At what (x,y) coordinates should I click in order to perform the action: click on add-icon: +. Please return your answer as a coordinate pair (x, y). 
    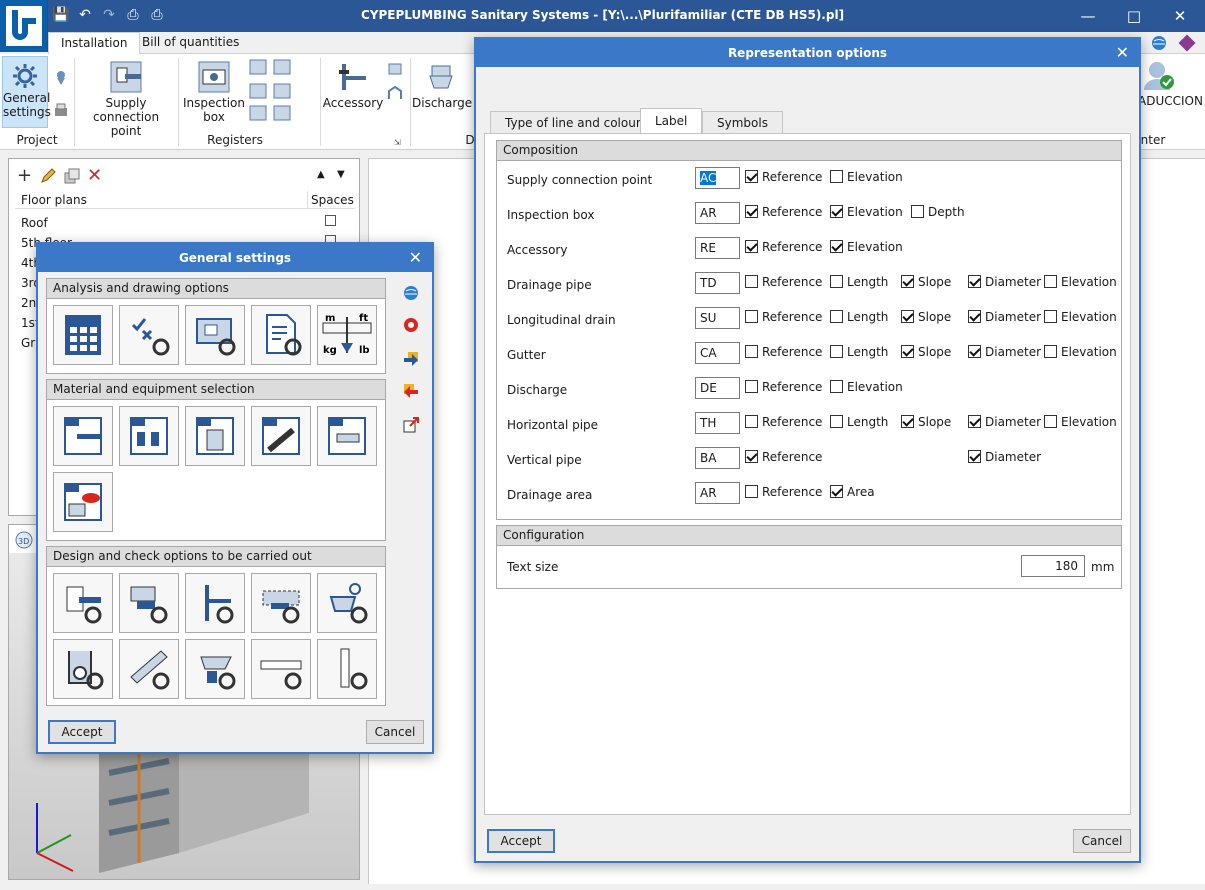
    Looking at the image, I should click on (24, 176).